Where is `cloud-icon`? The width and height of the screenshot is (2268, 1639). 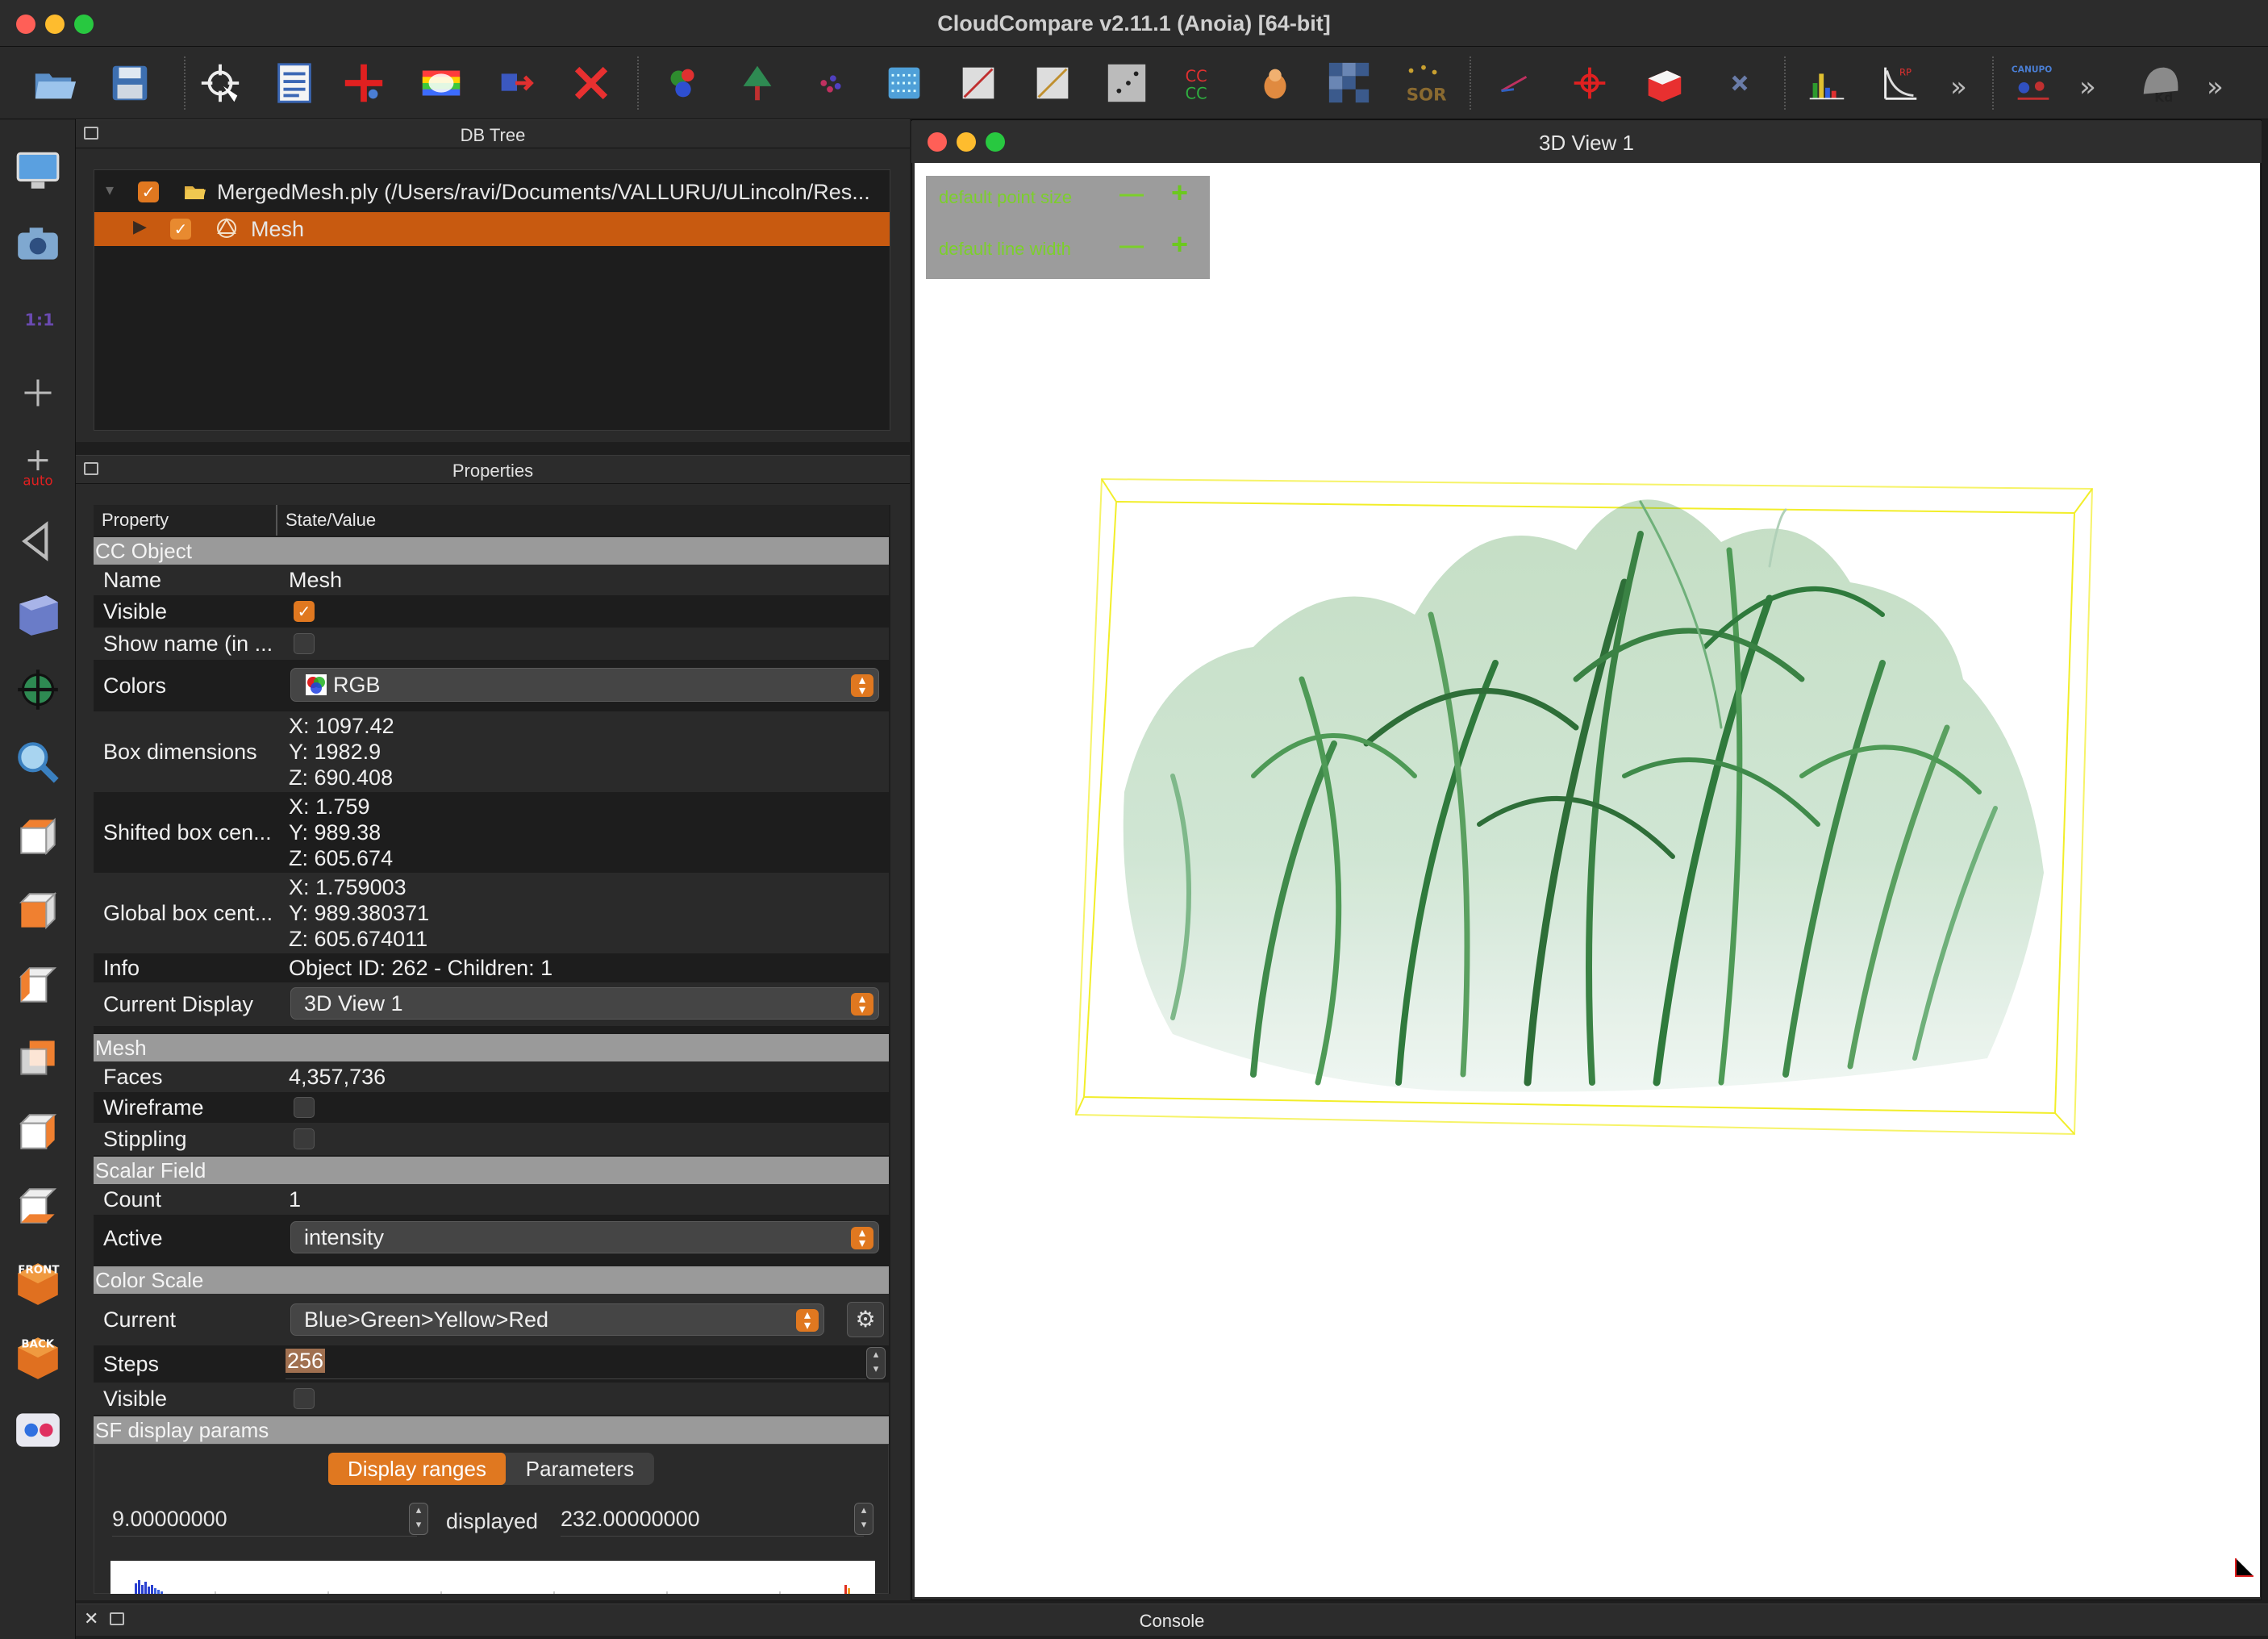 cloud-icon is located at coordinates (830, 83).